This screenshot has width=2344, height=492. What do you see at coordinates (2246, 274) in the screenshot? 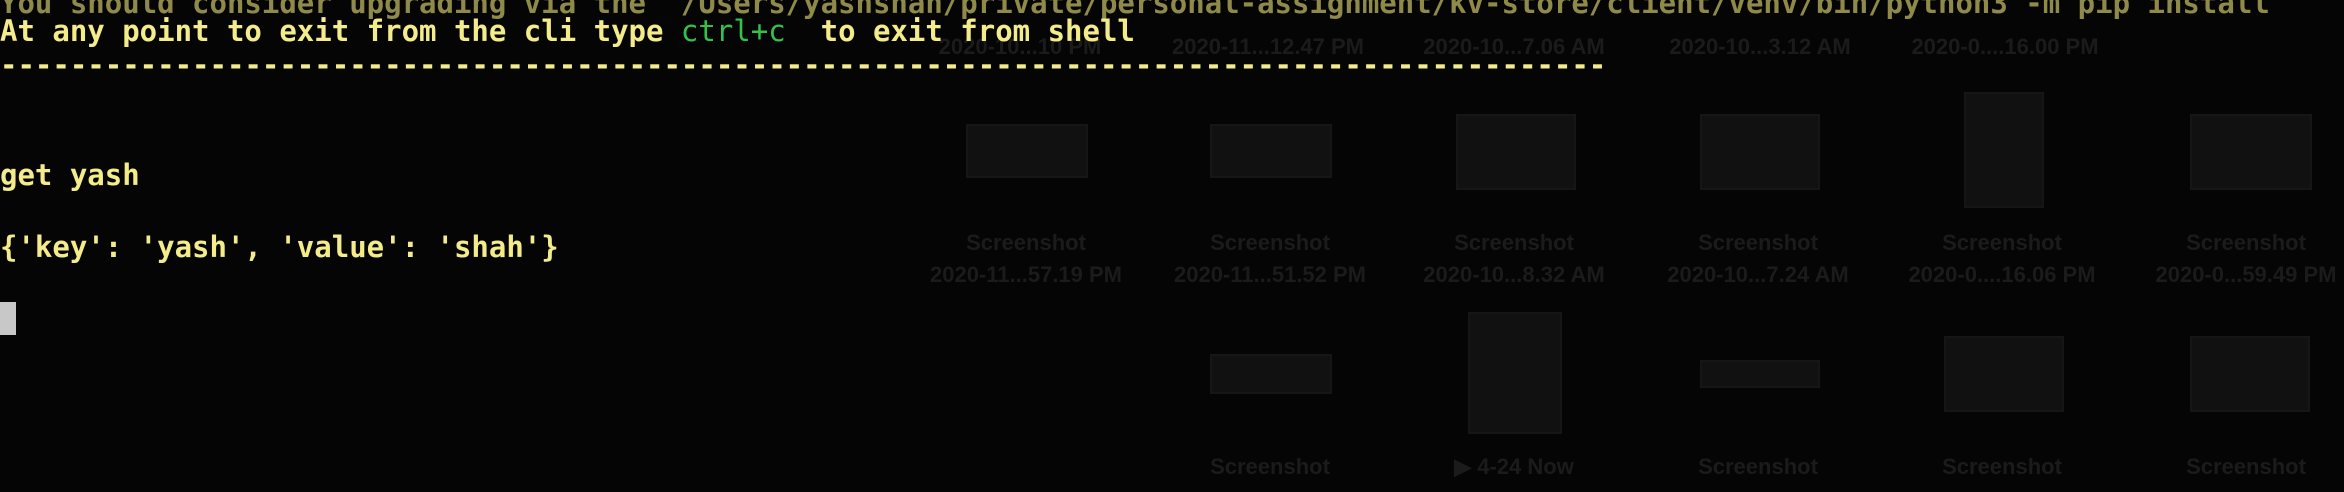
I see `desktop-icon-label: 2020-0...59.49 PM` at bounding box center [2246, 274].